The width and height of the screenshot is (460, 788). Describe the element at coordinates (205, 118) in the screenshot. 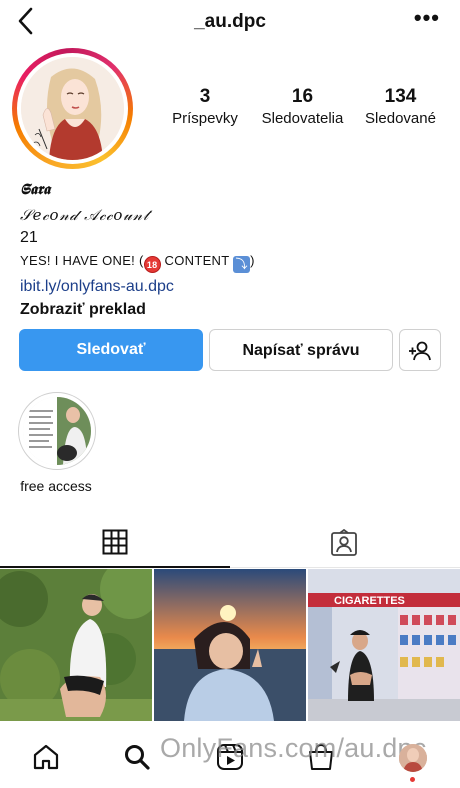

I see `stat-posts-label: Príspevky` at that location.